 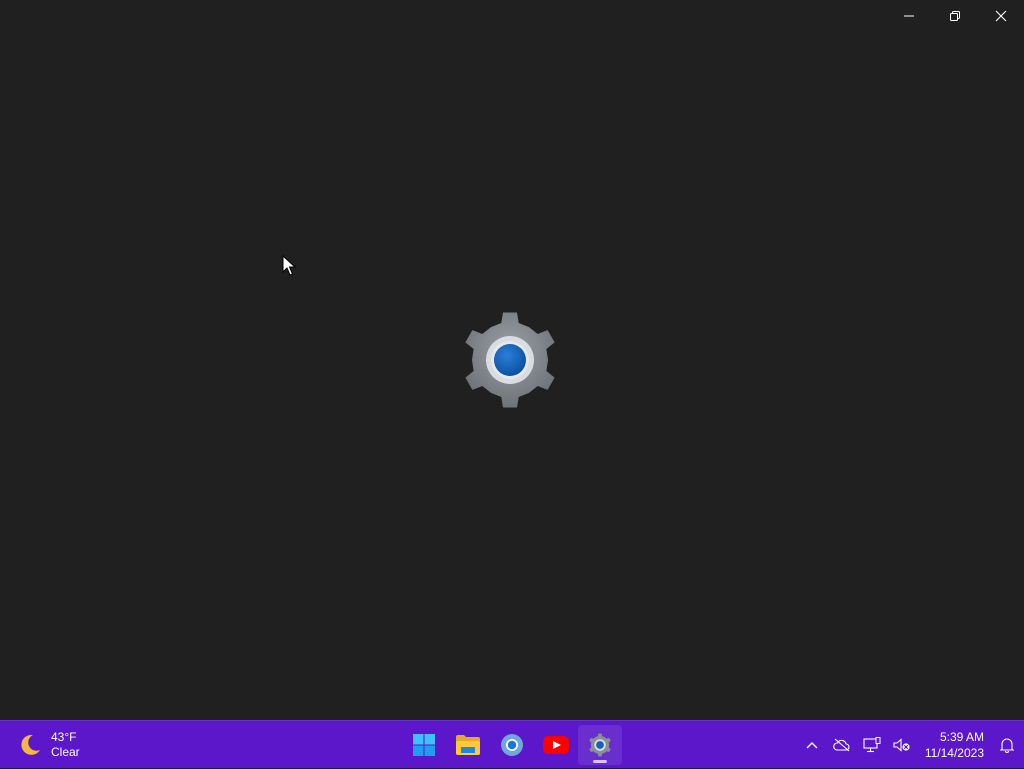 I want to click on folder-icon, so click(x=468, y=745).